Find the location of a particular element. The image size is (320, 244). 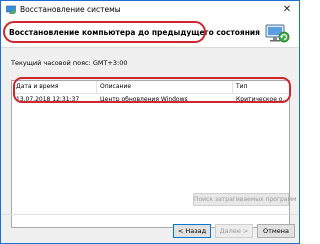

next-button: Далее > is located at coordinates (234, 231).